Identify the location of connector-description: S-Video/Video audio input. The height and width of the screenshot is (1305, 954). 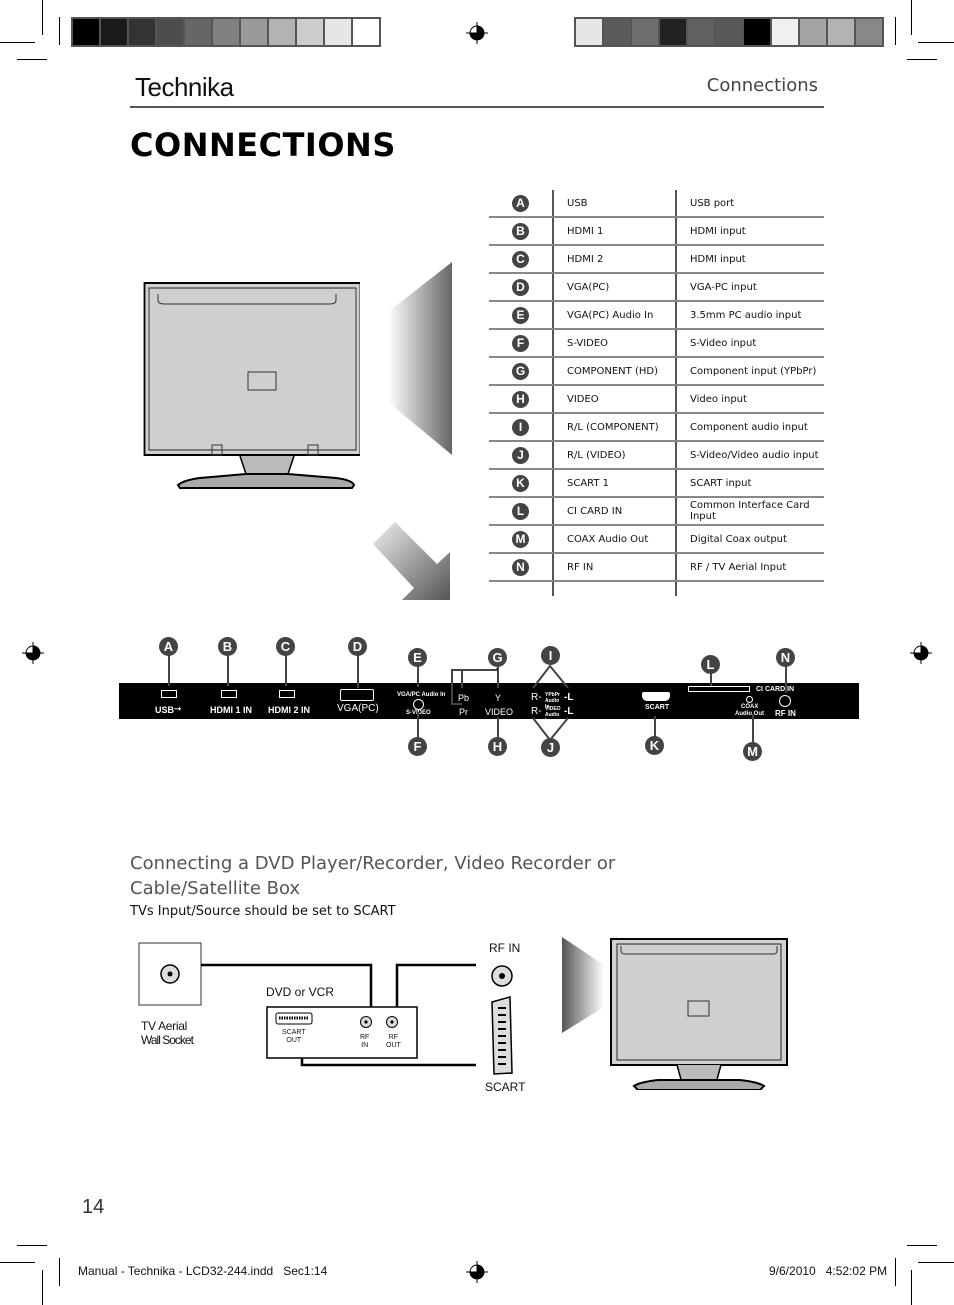
(749, 455).